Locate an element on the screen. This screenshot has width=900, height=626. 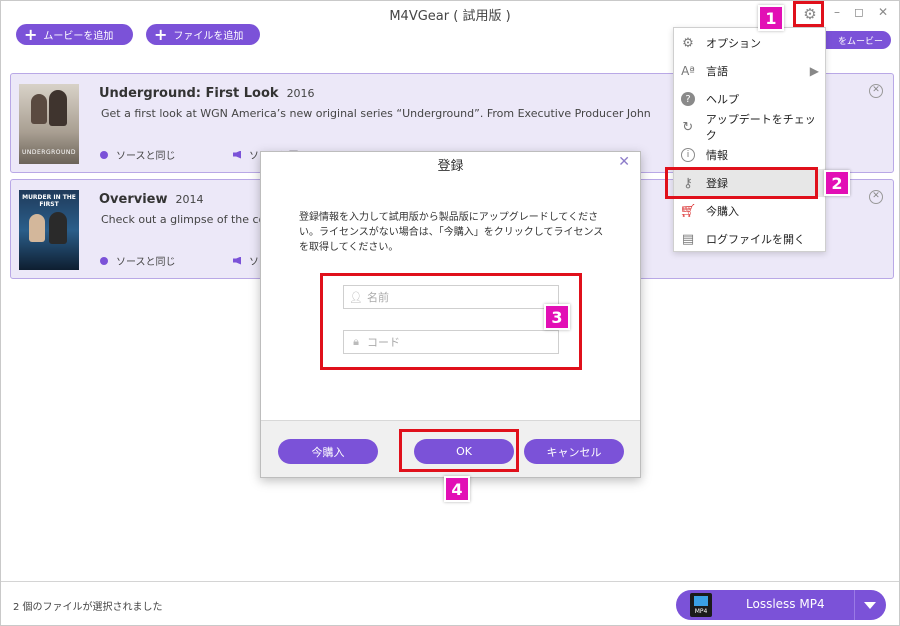
status-bar: 2 個のファイルが選択されました MP4 Lossless MP4 is located at coordinates (450, 603).